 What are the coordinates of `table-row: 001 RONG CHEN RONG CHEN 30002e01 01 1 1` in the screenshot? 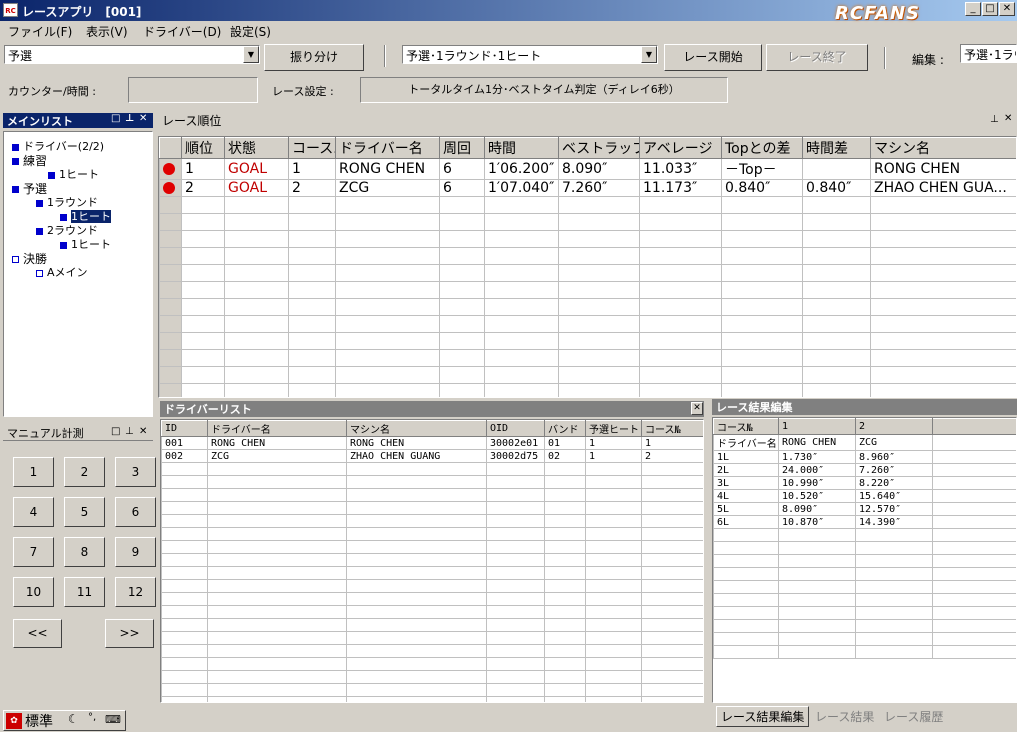 It's located at (432, 443).